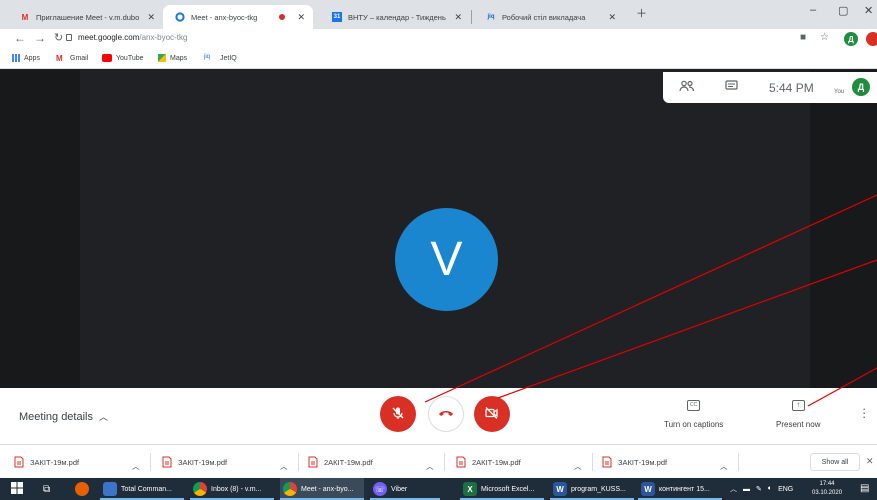 The image size is (877, 500). What do you see at coordinates (798, 405) in the screenshot?
I see `present-screen-icon: ↑` at bounding box center [798, 405].